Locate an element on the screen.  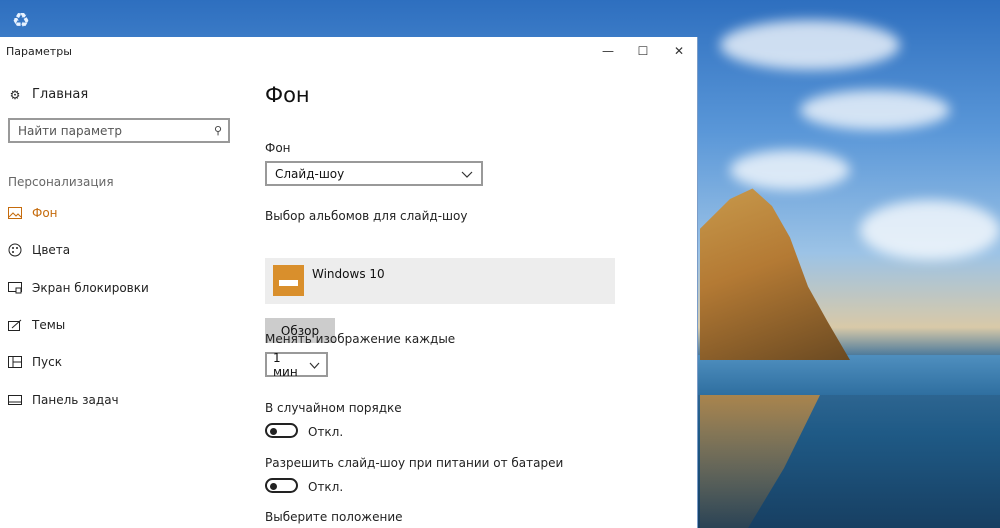
interval-dropdown: 1 мин is located at coordinates (296, 364).